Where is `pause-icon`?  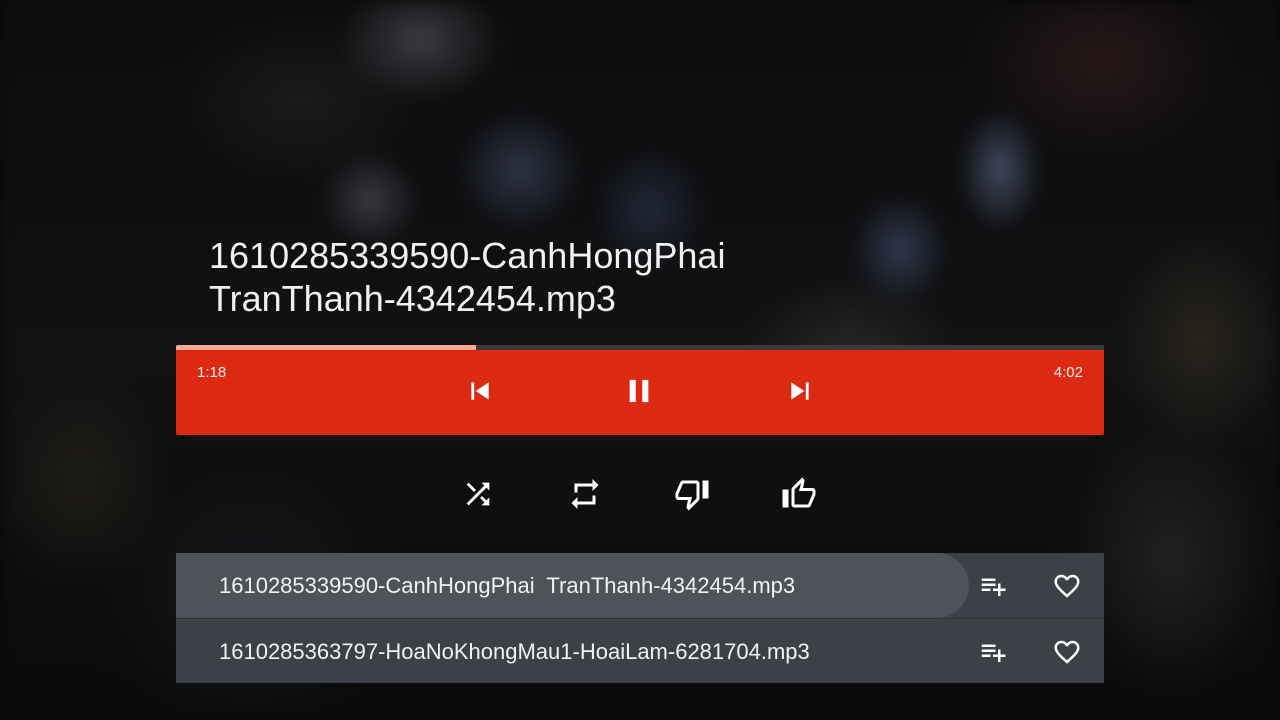
pause-icon is located at coordinates (639, 391).